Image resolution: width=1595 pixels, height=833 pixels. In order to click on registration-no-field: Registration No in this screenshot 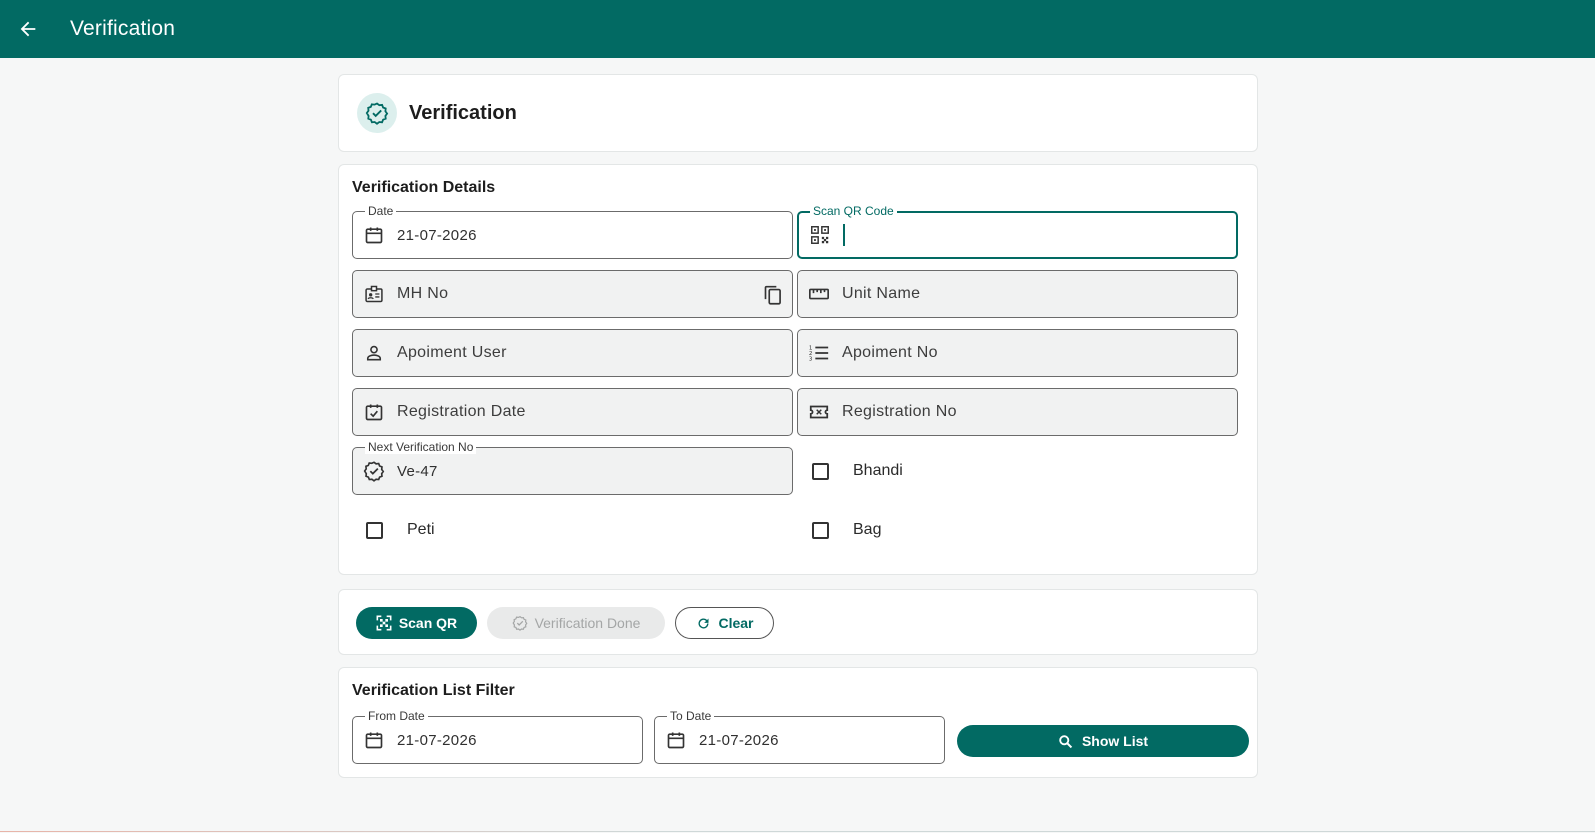, I will do `click(1017, 412)`.